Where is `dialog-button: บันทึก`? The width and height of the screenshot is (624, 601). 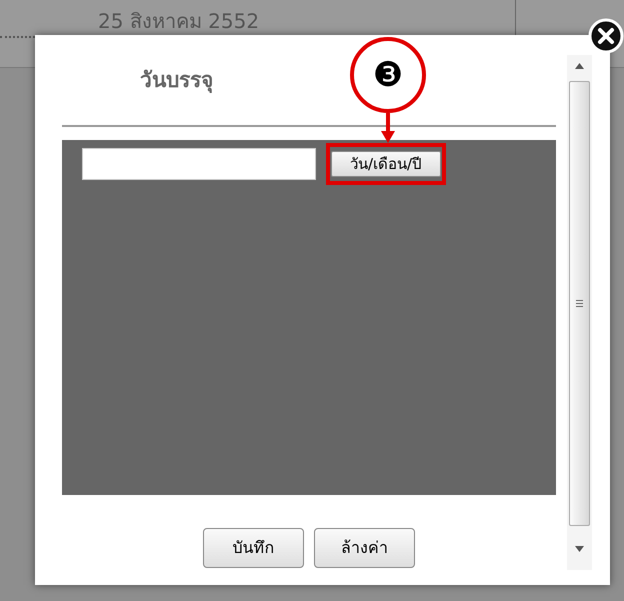
dialog-button: บันทึก is located at coordinates (253, 548).